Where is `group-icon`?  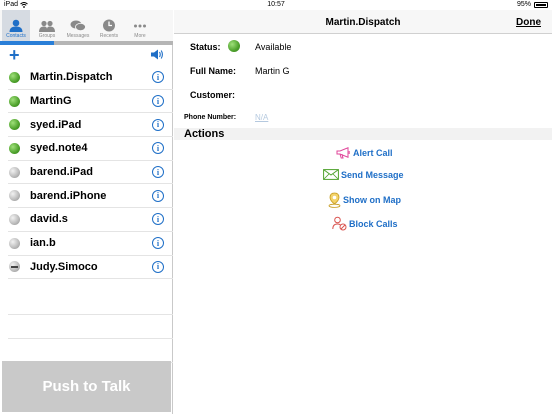 group-icon is located at coordinates (47, 26).